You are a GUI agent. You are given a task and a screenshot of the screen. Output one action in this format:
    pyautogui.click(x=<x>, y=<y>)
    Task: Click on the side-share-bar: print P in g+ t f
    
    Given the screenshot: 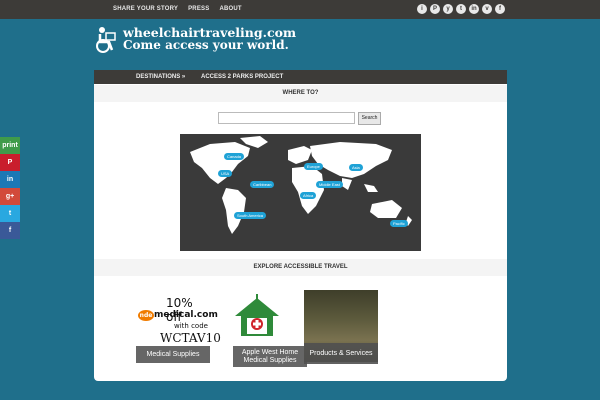 What is the action you would take?
    pyautogui.click(x=10, y=188)
    